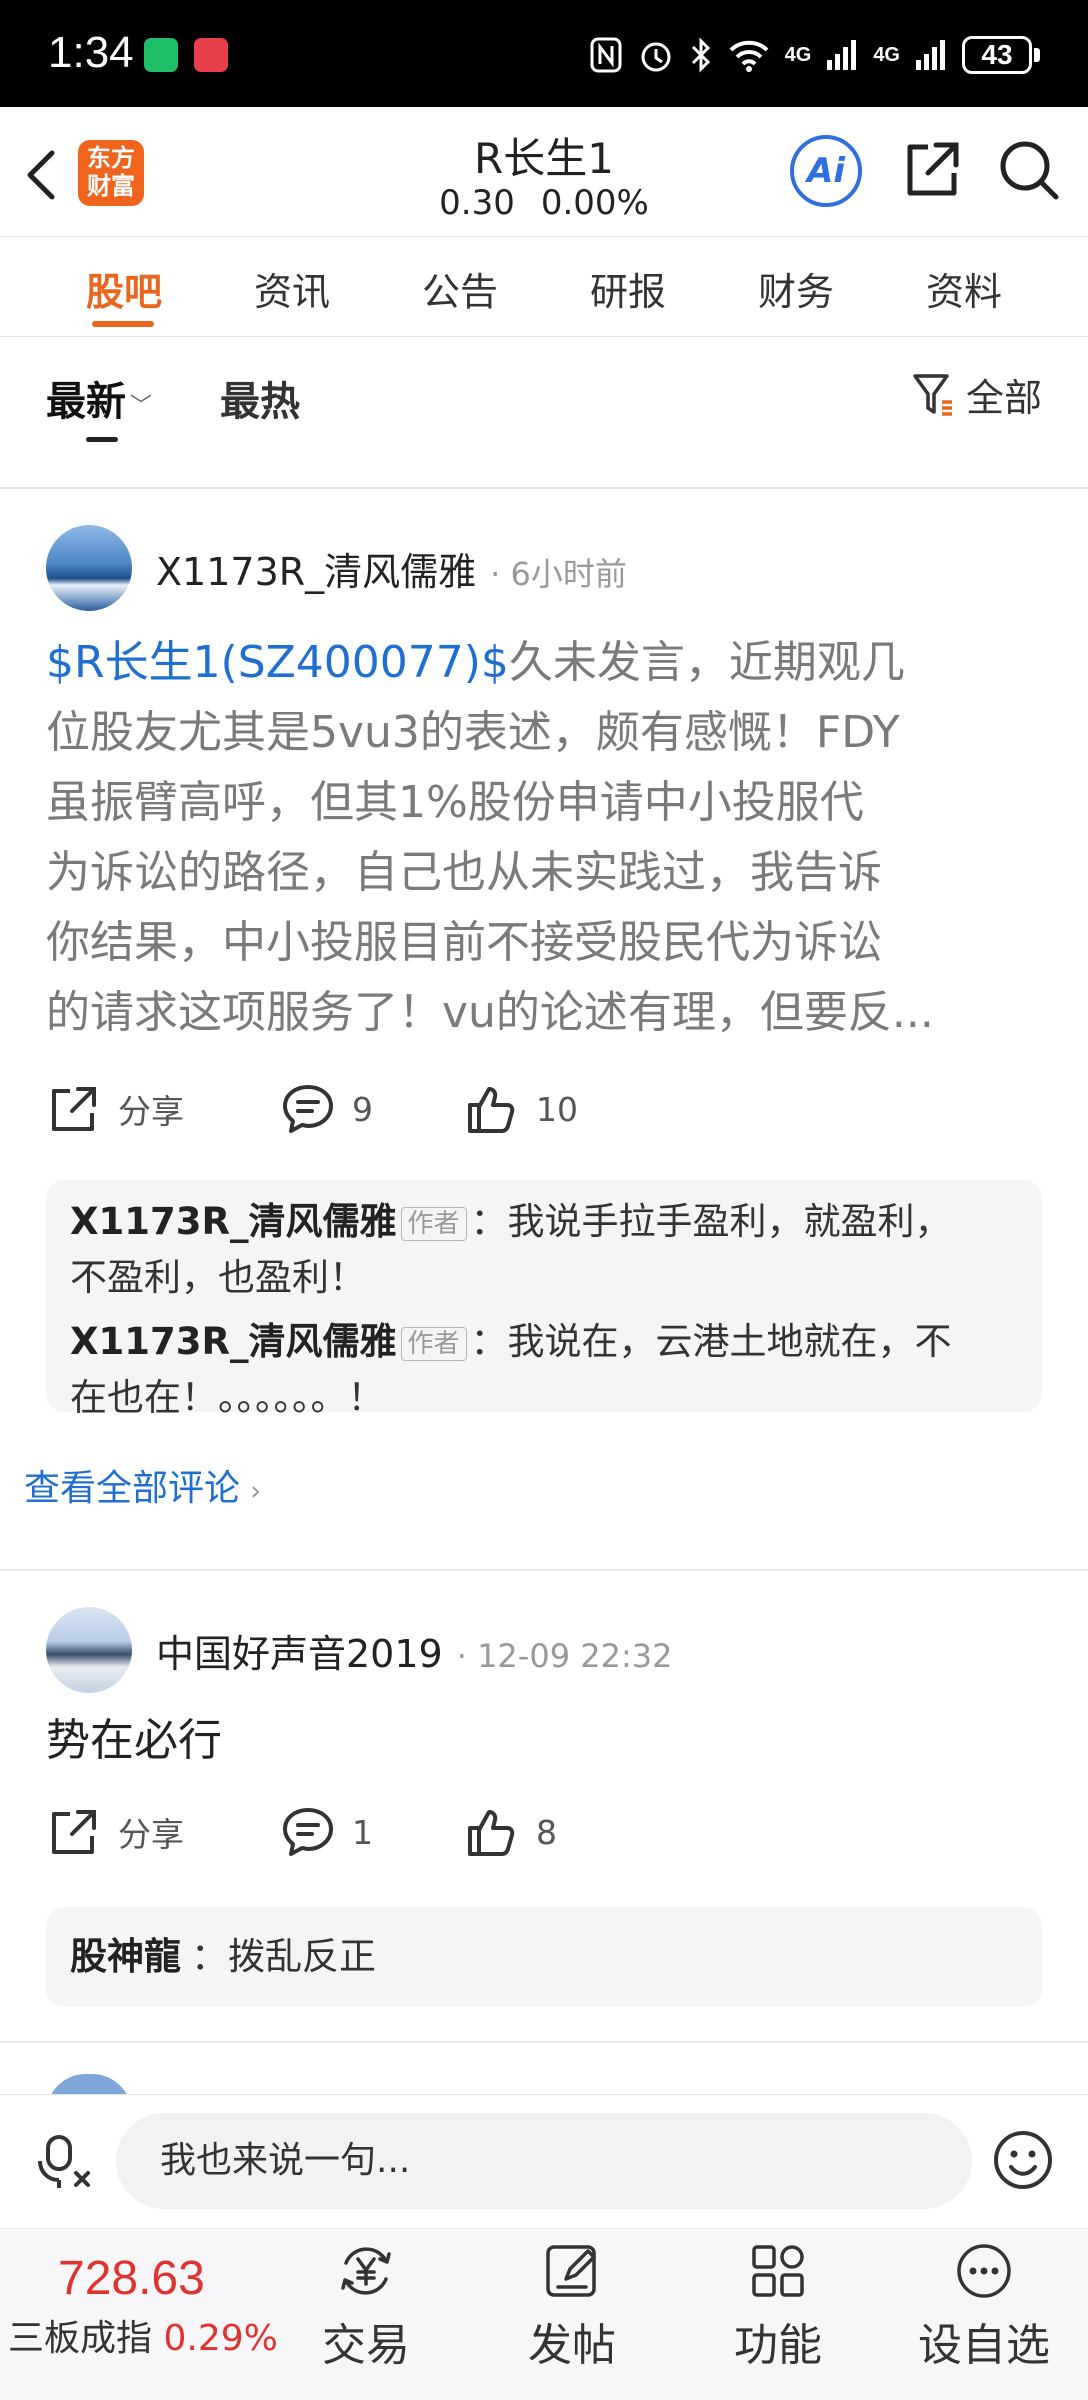 The image size is (1088, 2400). Describe the element at coordinates (796, 288) in the screenshot. I see `tab-finance: 财务` at that location.